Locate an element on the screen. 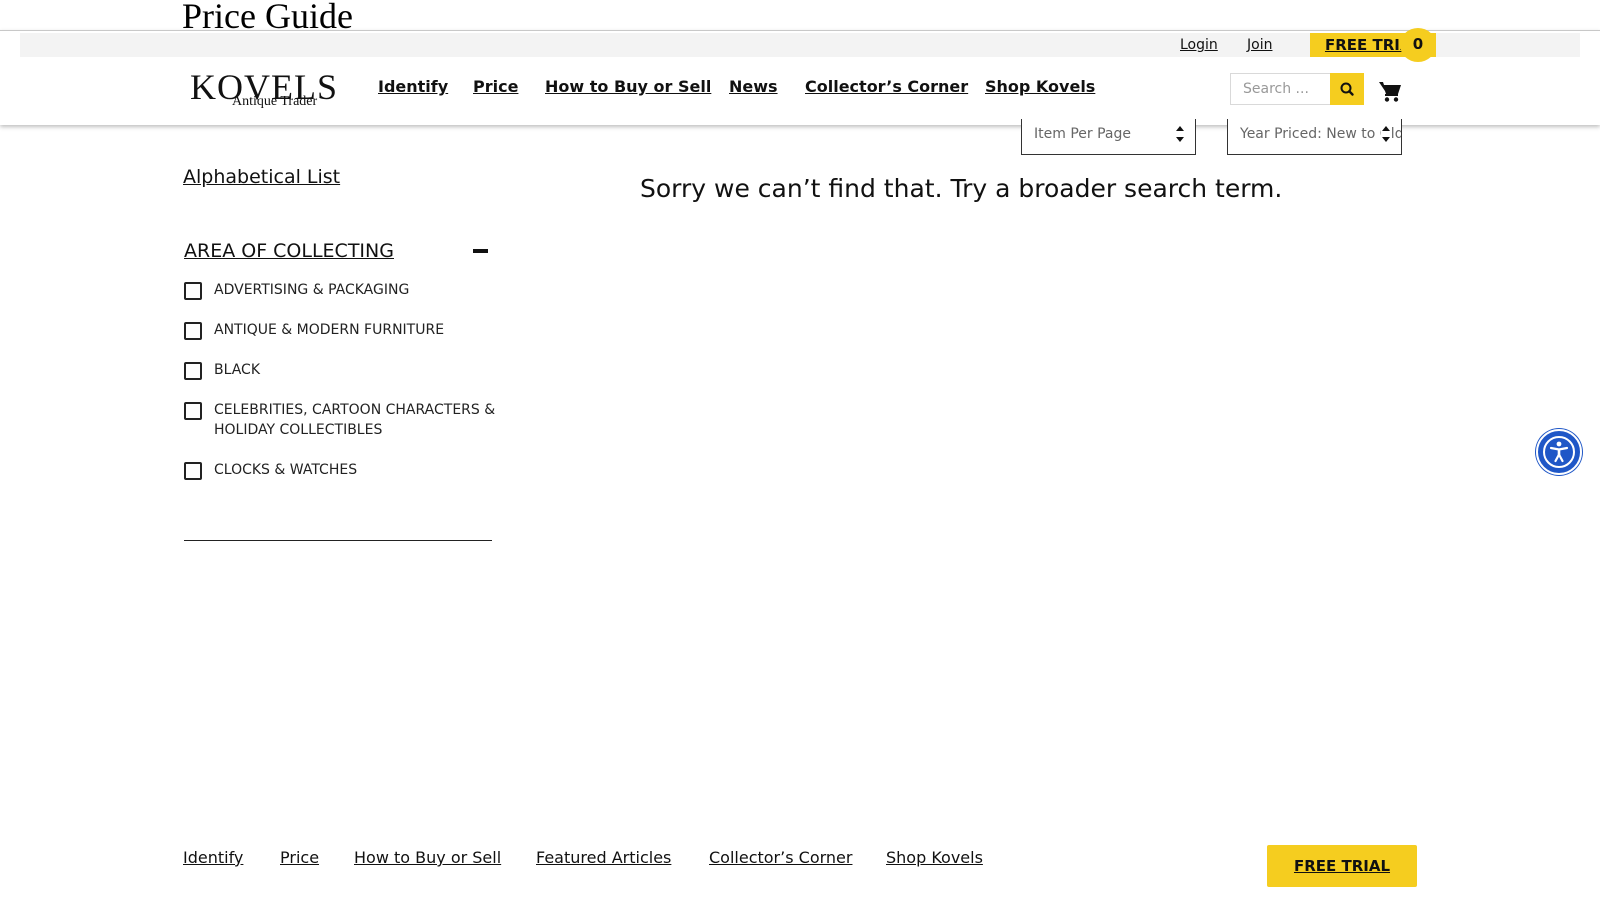 The width and height of the screenshot is (1600, 900). nav-identify: Identify is located at coordinates (413, 86).